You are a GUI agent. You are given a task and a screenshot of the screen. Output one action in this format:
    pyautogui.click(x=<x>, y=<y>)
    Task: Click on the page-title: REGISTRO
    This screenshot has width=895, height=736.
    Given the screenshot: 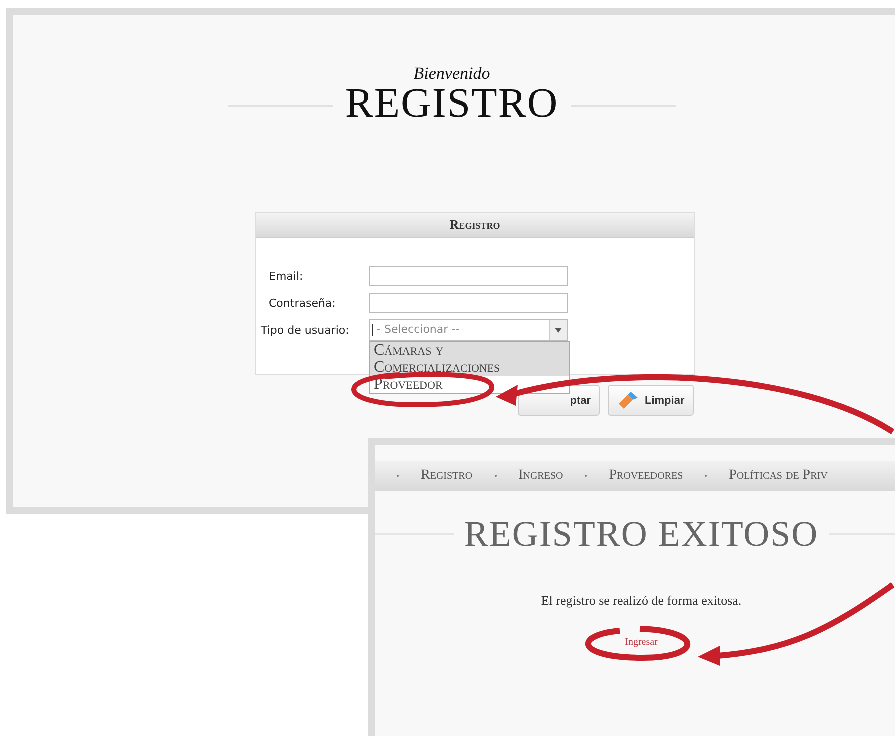 What is the action you would take?
    pyautogui.click(x=452, y=104)
    